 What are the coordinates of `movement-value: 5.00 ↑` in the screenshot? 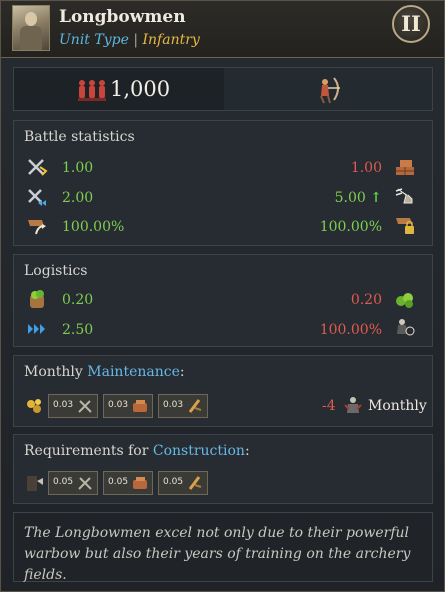 It's located at (358, 198).